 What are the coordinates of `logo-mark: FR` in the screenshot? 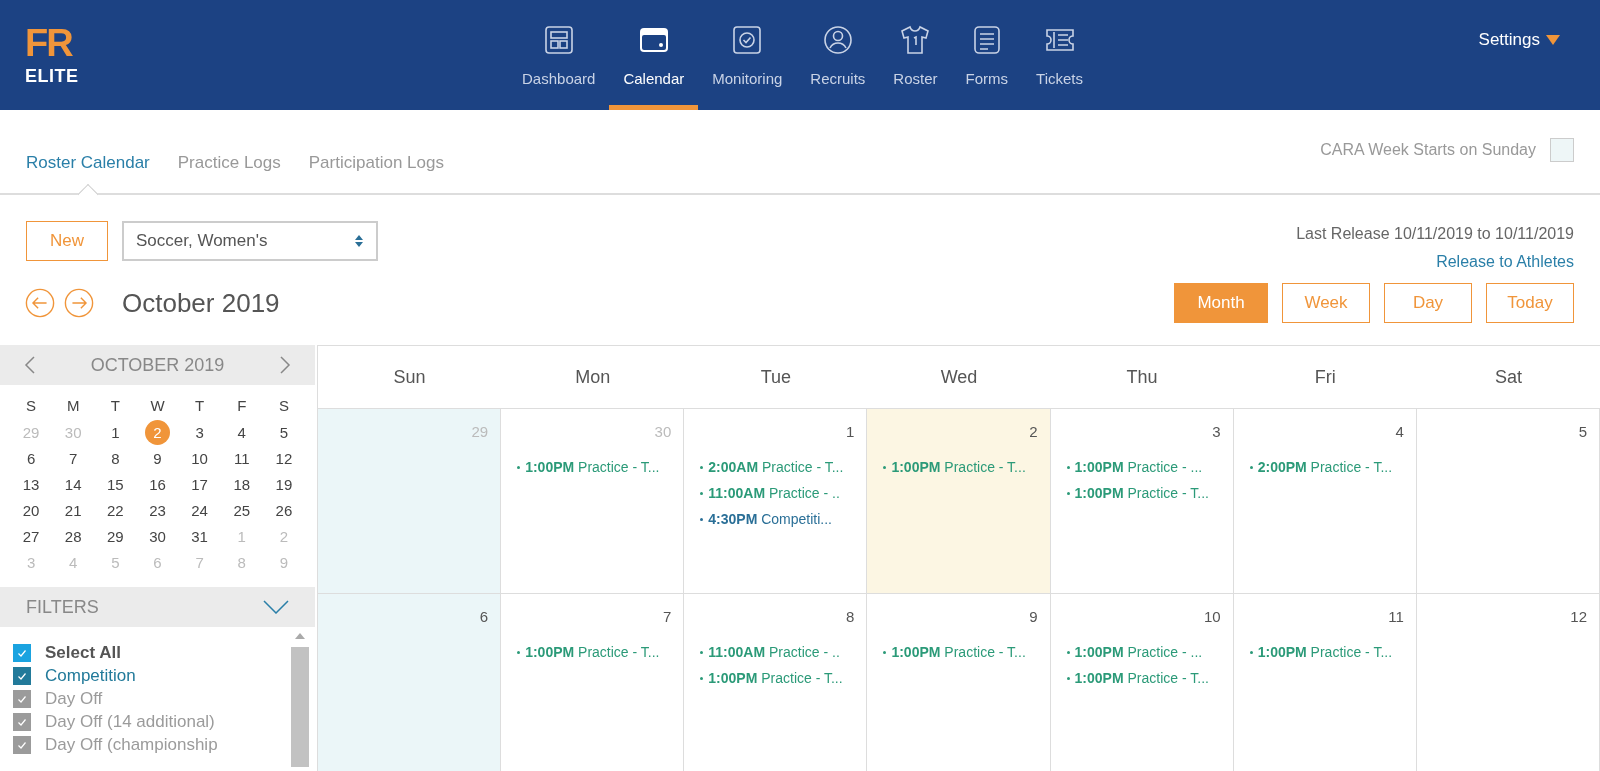 It's located at (85, 42).